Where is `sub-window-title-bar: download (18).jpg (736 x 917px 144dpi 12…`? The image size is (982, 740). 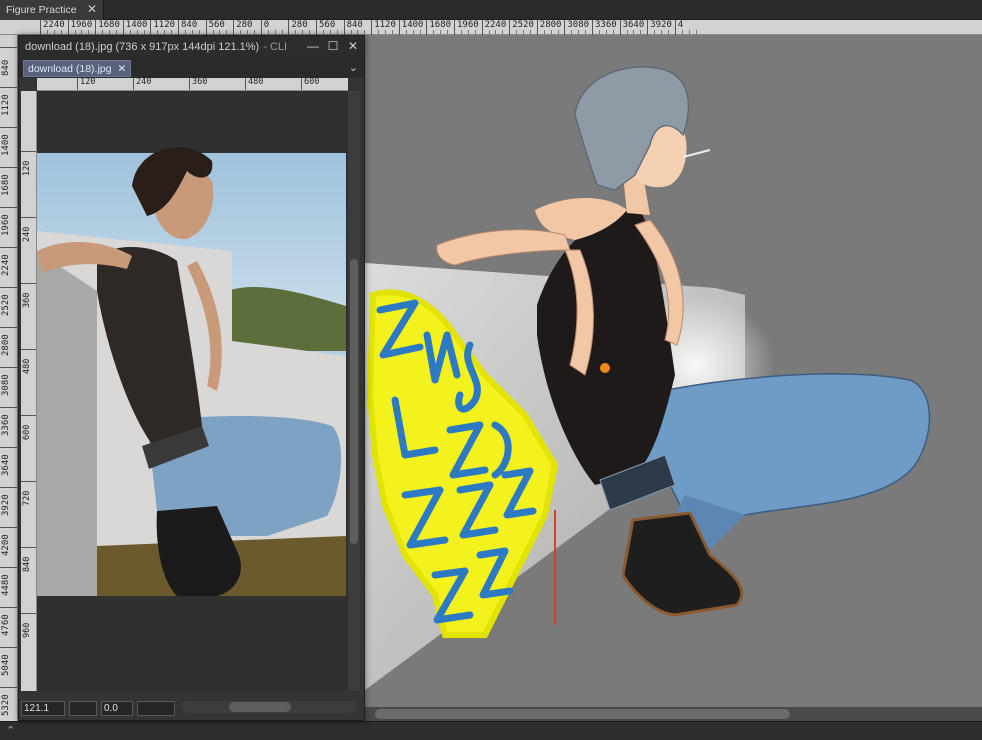 sub-window-title-bar: download (18).jpg (736 x 917px 144dpi 12… is located at coordinates (191, 47).